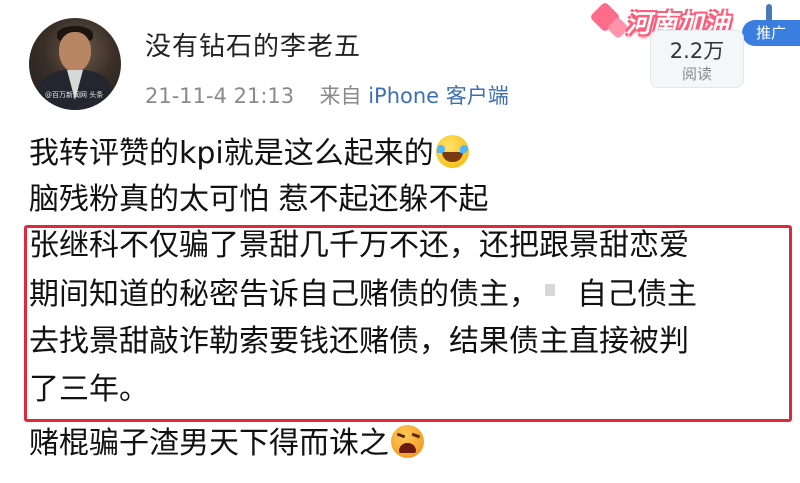 The width and height of the screenshot is (800, 483). I want to click on read-count: 2.2万, so click(697, 51).